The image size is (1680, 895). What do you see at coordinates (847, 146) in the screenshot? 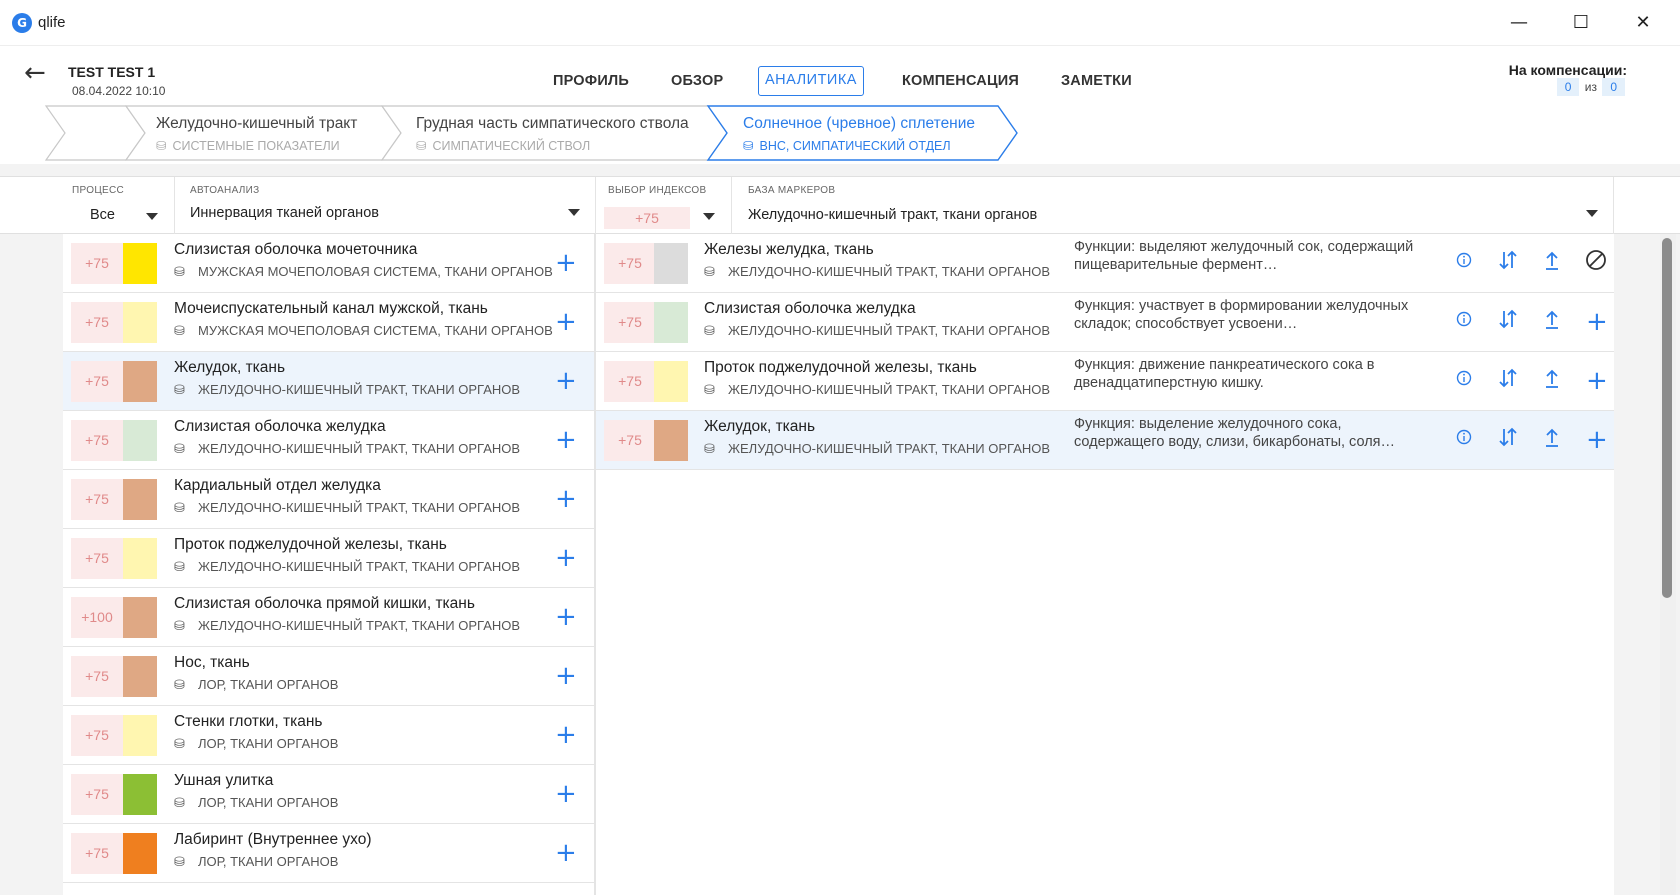
I see `breadcrumb-subtitle: ⛁ ВНС, СИМПАТИЧЕСКИЙ ОТДЕЛ` at bounding box center [847, 146].